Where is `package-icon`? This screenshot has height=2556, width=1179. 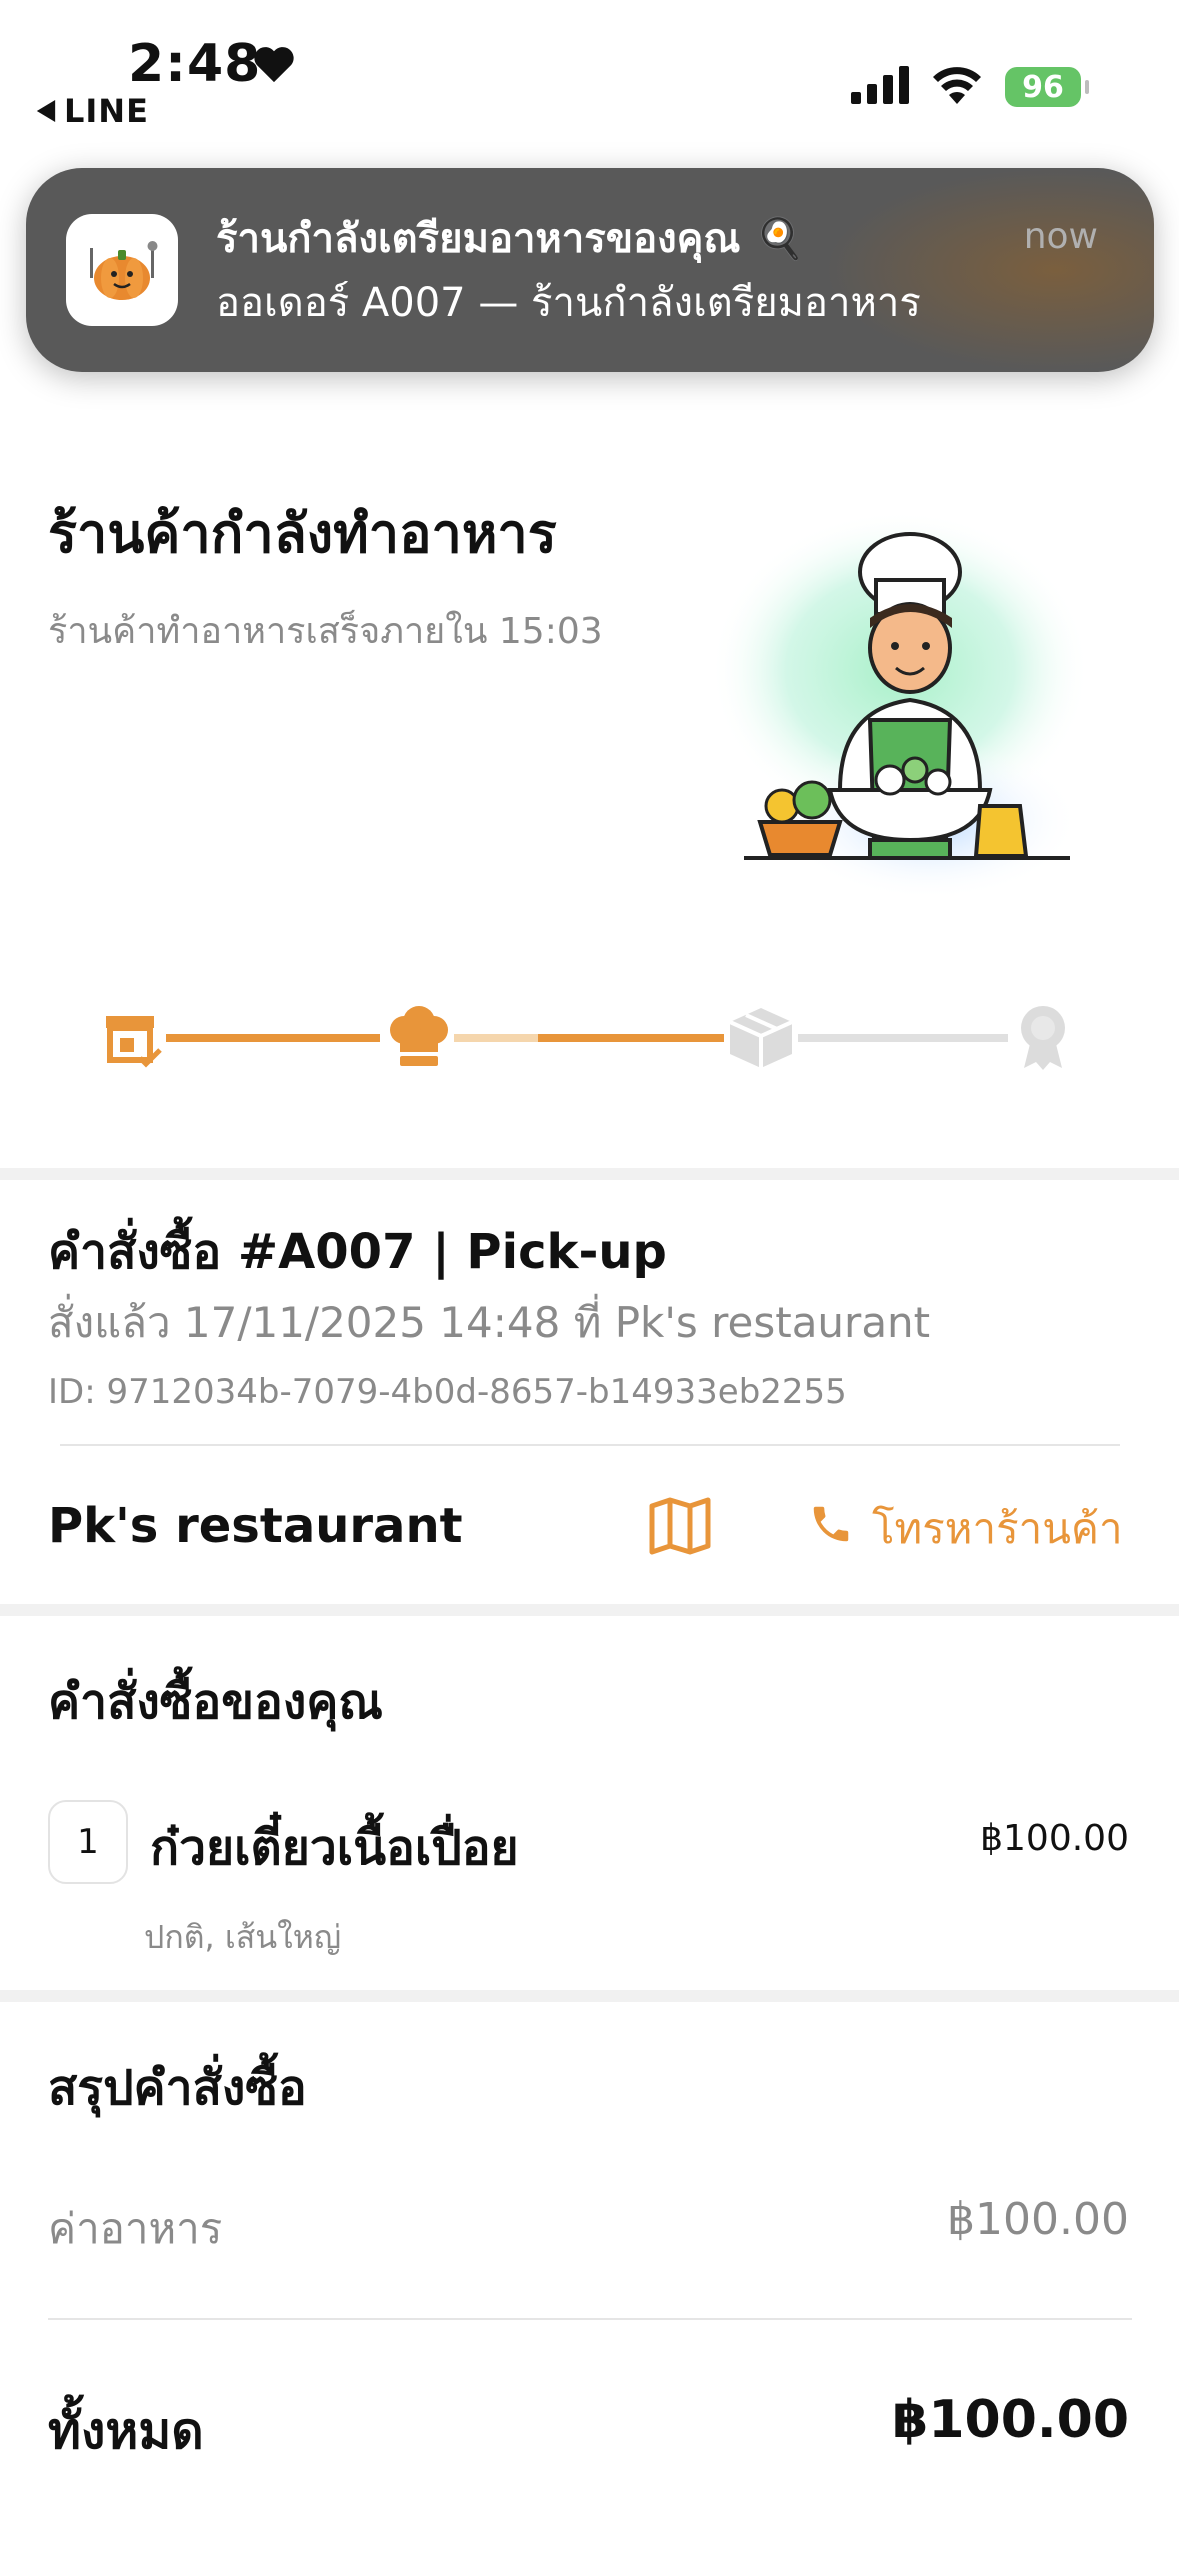
package-icon is located at coordinates (761, 1040).